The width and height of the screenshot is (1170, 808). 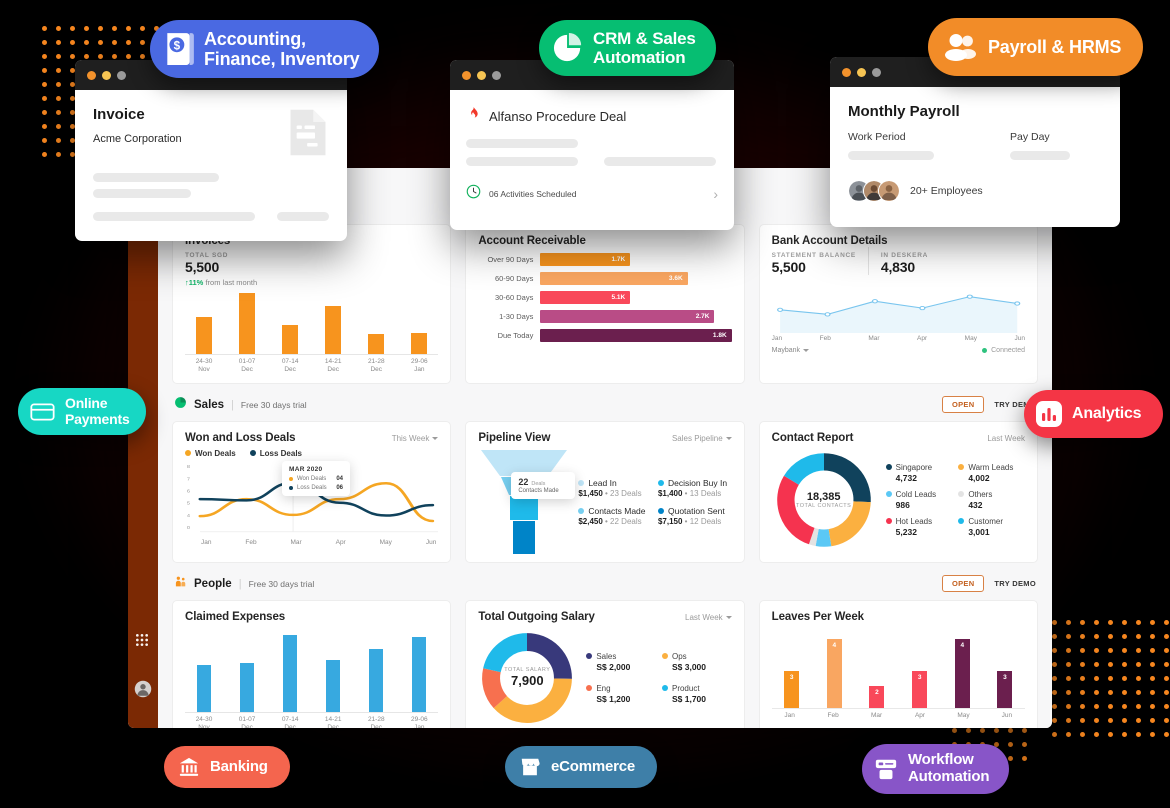 I want to click on receivable-row: 30-60 Days 5.1K, so click(x=604, y=297).